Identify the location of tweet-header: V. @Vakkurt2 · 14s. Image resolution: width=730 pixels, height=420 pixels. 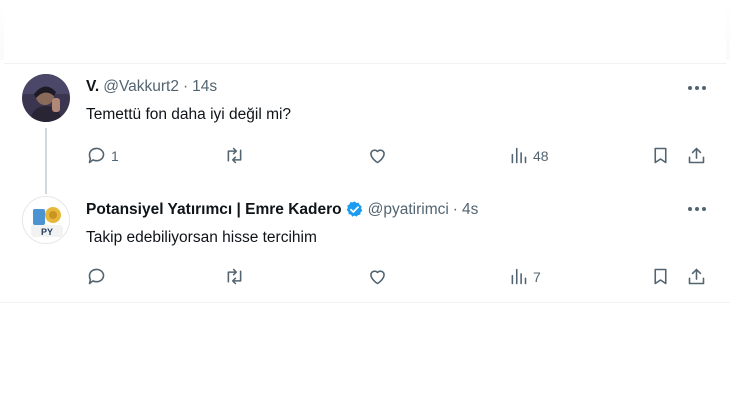
(151, 87).